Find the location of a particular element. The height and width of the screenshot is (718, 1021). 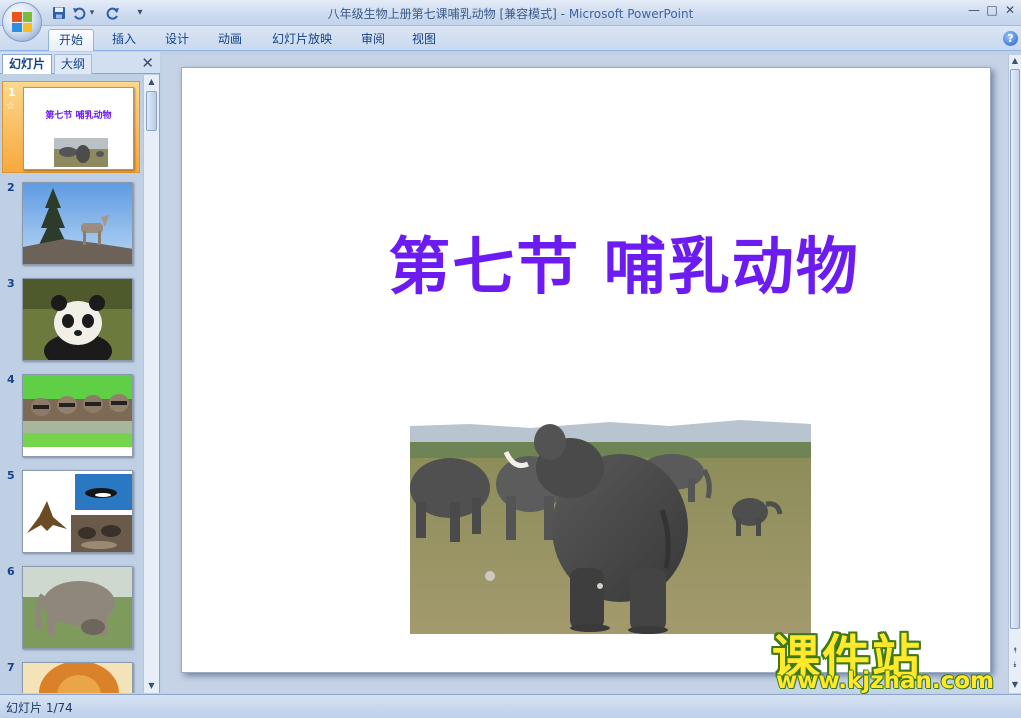

tab-outline: 大纲 is located at coordinates (73, 64).